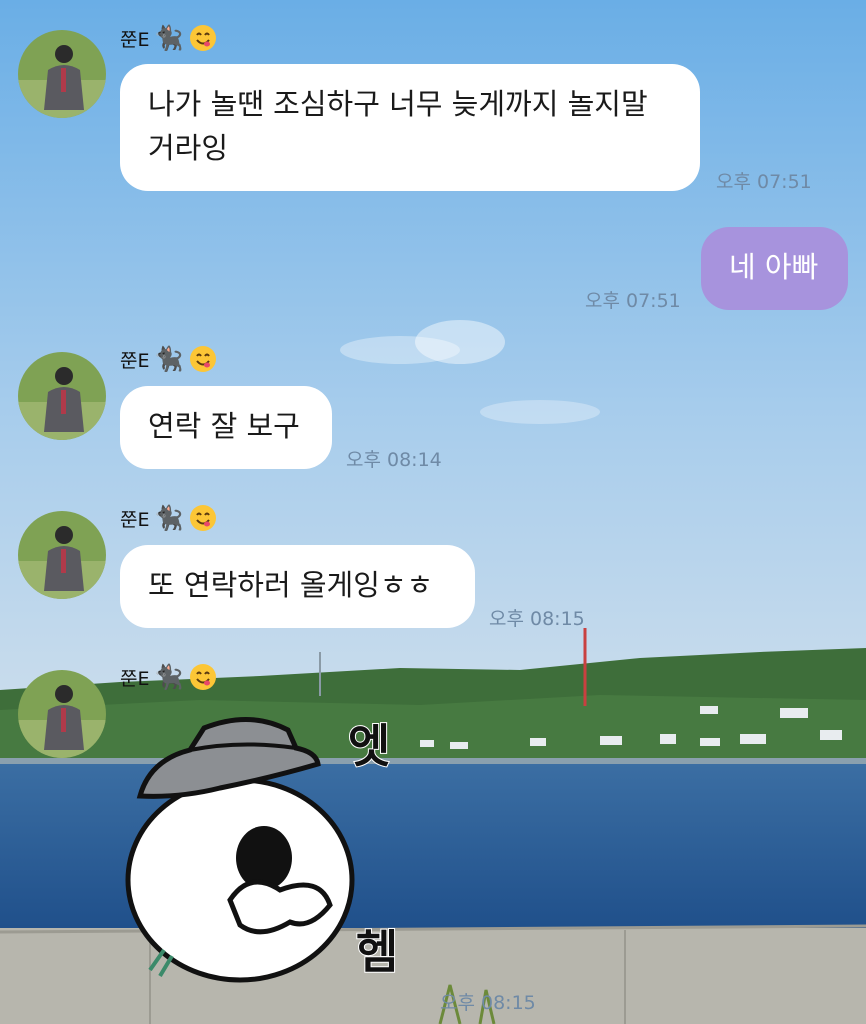 Image resolution: width=866 pixels, height=1024 pixels. Describe the element at coordinates (280, 855) in the screenshot. I see `sticker: 엣 헴` at that location.